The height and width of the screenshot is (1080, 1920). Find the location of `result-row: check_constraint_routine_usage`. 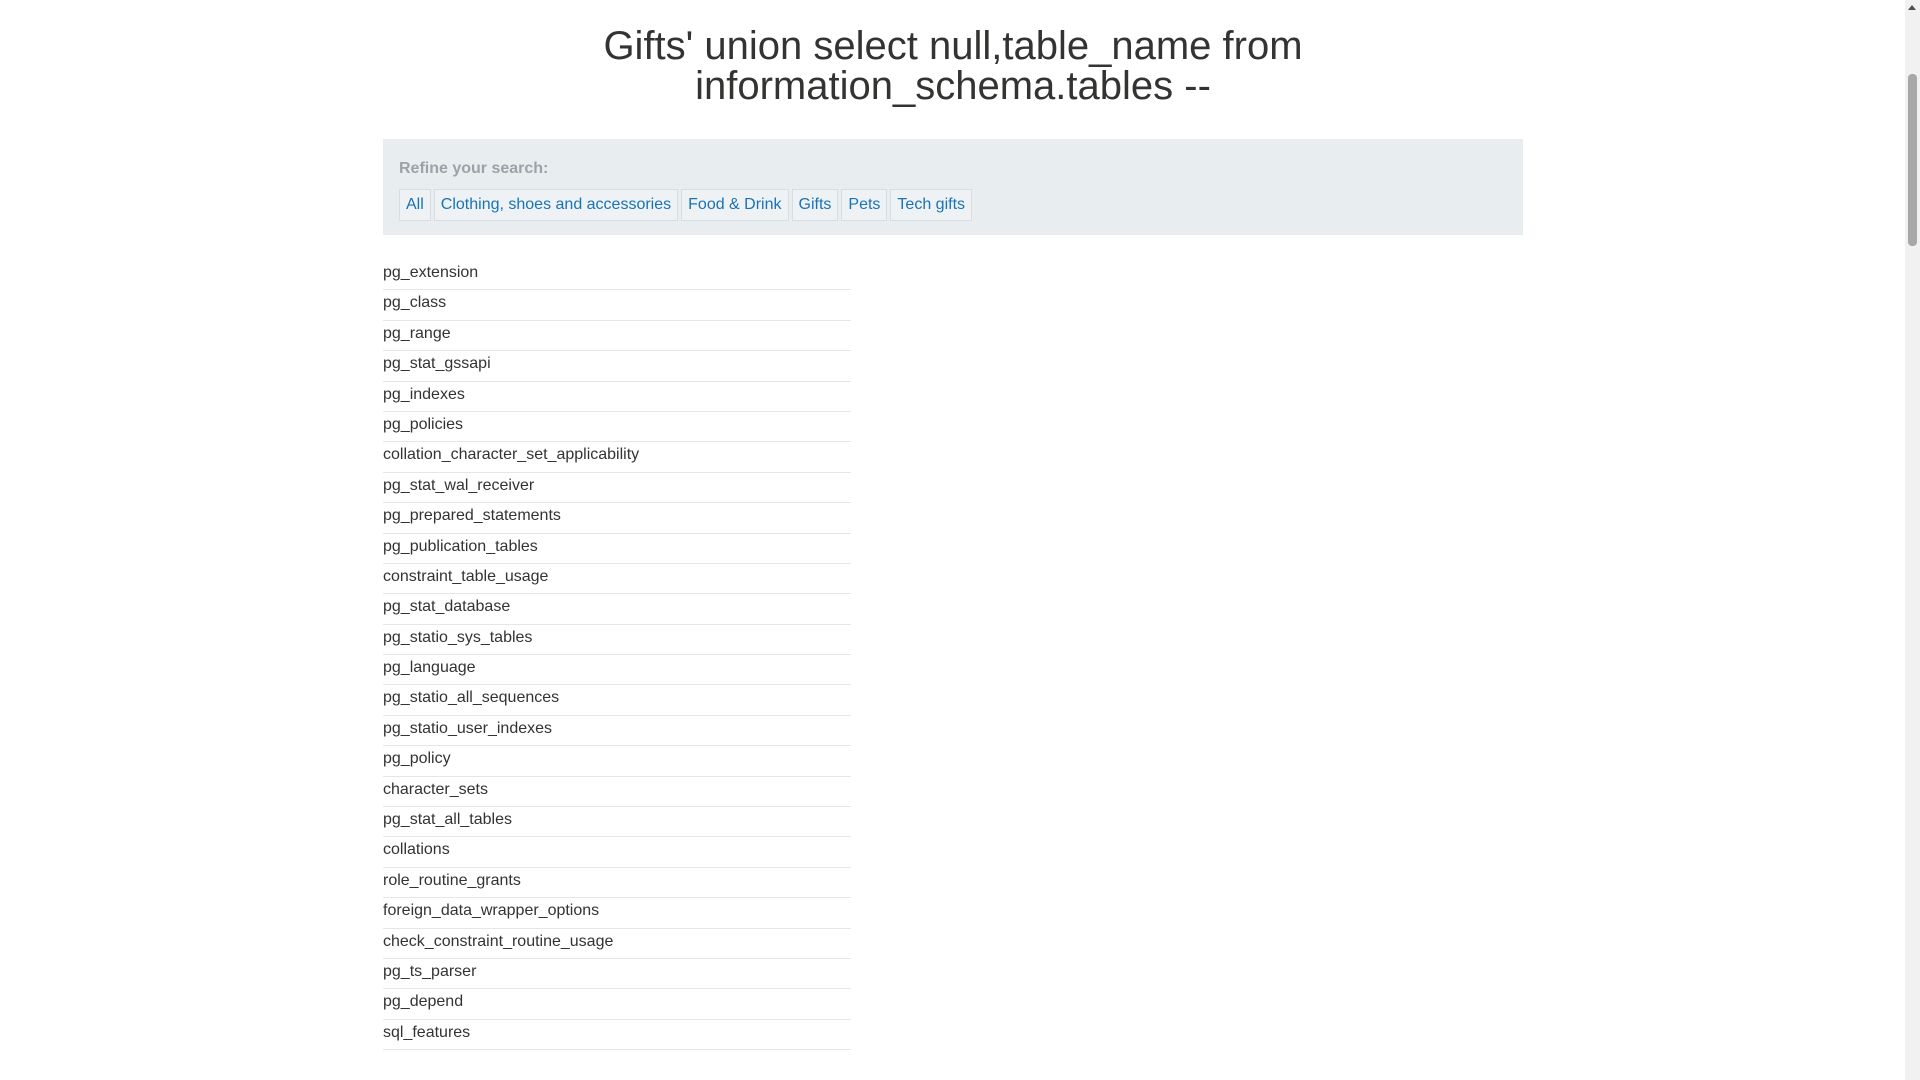

result-row: check_constraint_routine_usage is located at coordinates (617, 944).